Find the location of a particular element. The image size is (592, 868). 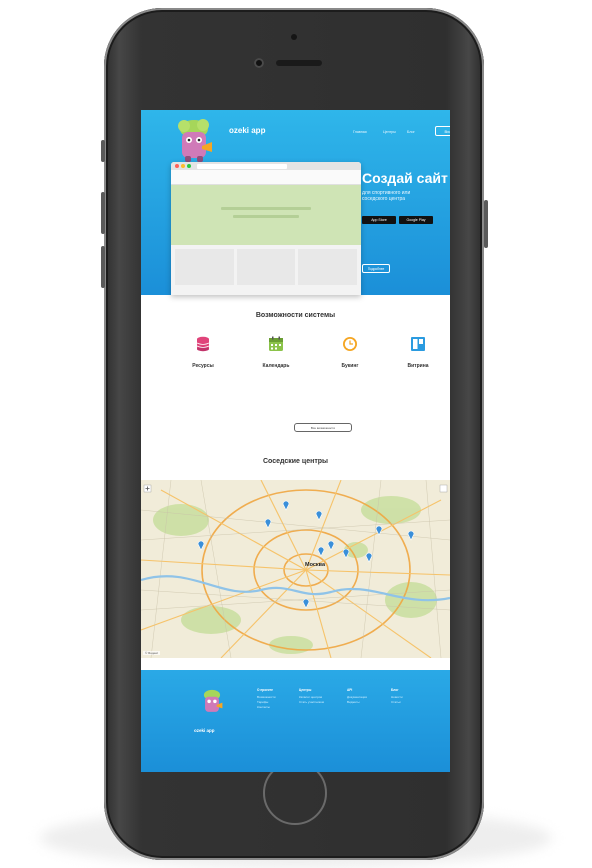

feature-booking-label: Букинг is located at coordinates (350, 366).